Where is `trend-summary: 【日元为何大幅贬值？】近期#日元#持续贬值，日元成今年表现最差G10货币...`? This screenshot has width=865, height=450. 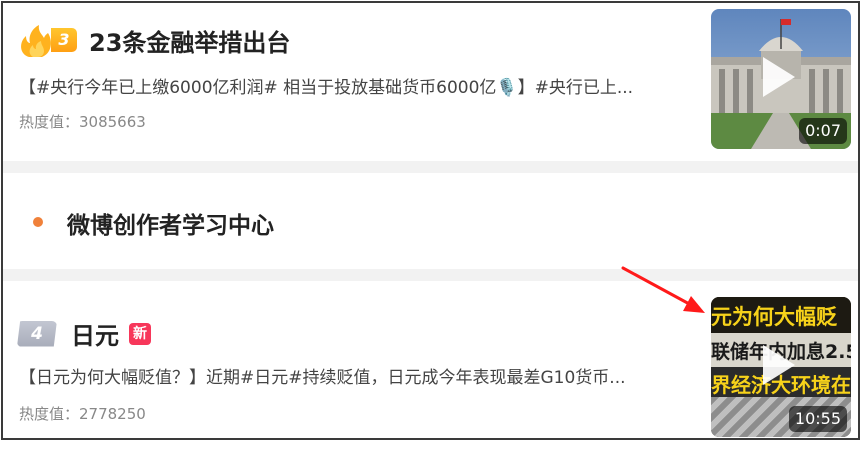 trend-summary: 【日元为何大幅贬值？】近期#日元#持续贬值，日元成今年表现最差G10货币... is located at coordinates (355, 375).